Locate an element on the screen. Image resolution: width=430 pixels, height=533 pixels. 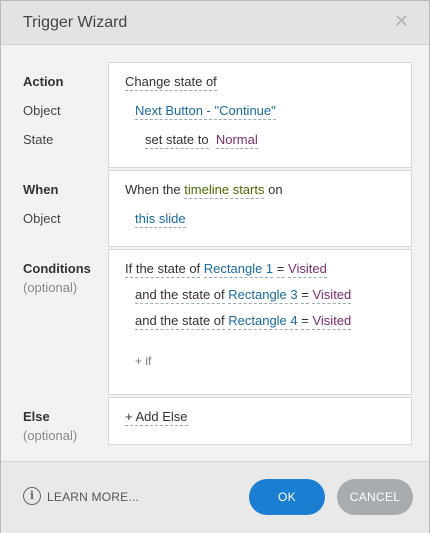
set-state-to-dropdown: set state to is located at coordinates (177, 140).